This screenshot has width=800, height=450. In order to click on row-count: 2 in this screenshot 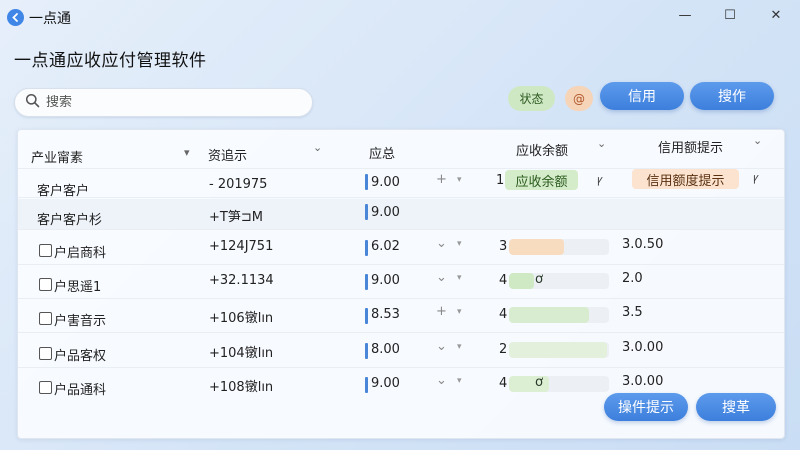, I will do `click(503, 349)`.